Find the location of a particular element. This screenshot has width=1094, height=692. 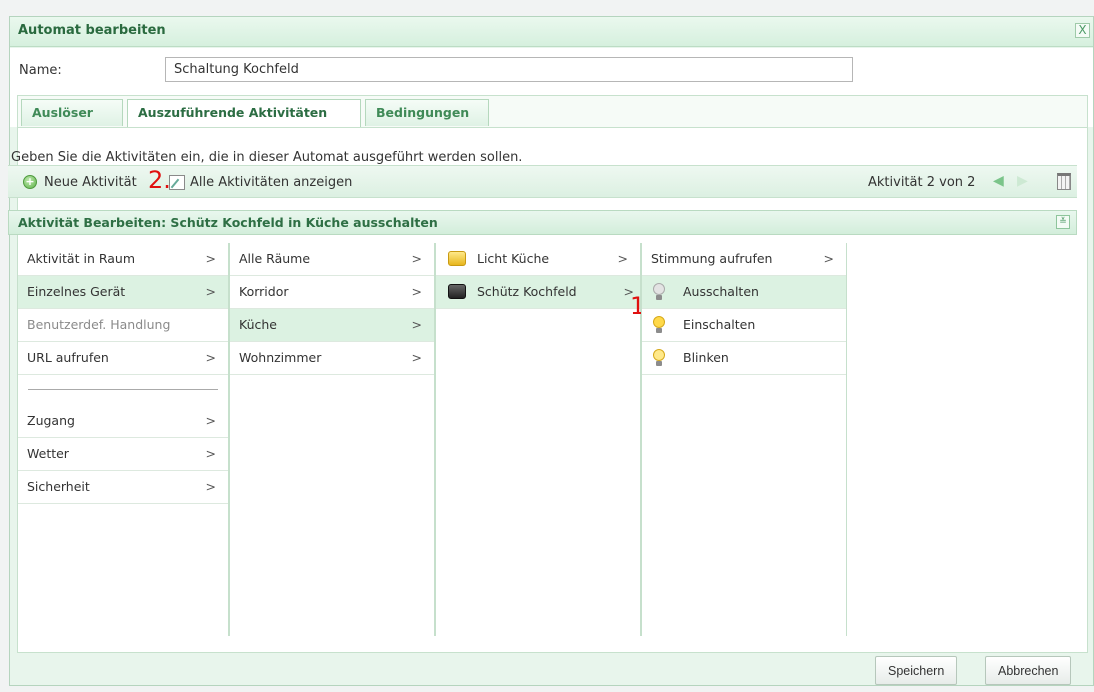

list-item: Wetter > is located at coordinates (123, 454).